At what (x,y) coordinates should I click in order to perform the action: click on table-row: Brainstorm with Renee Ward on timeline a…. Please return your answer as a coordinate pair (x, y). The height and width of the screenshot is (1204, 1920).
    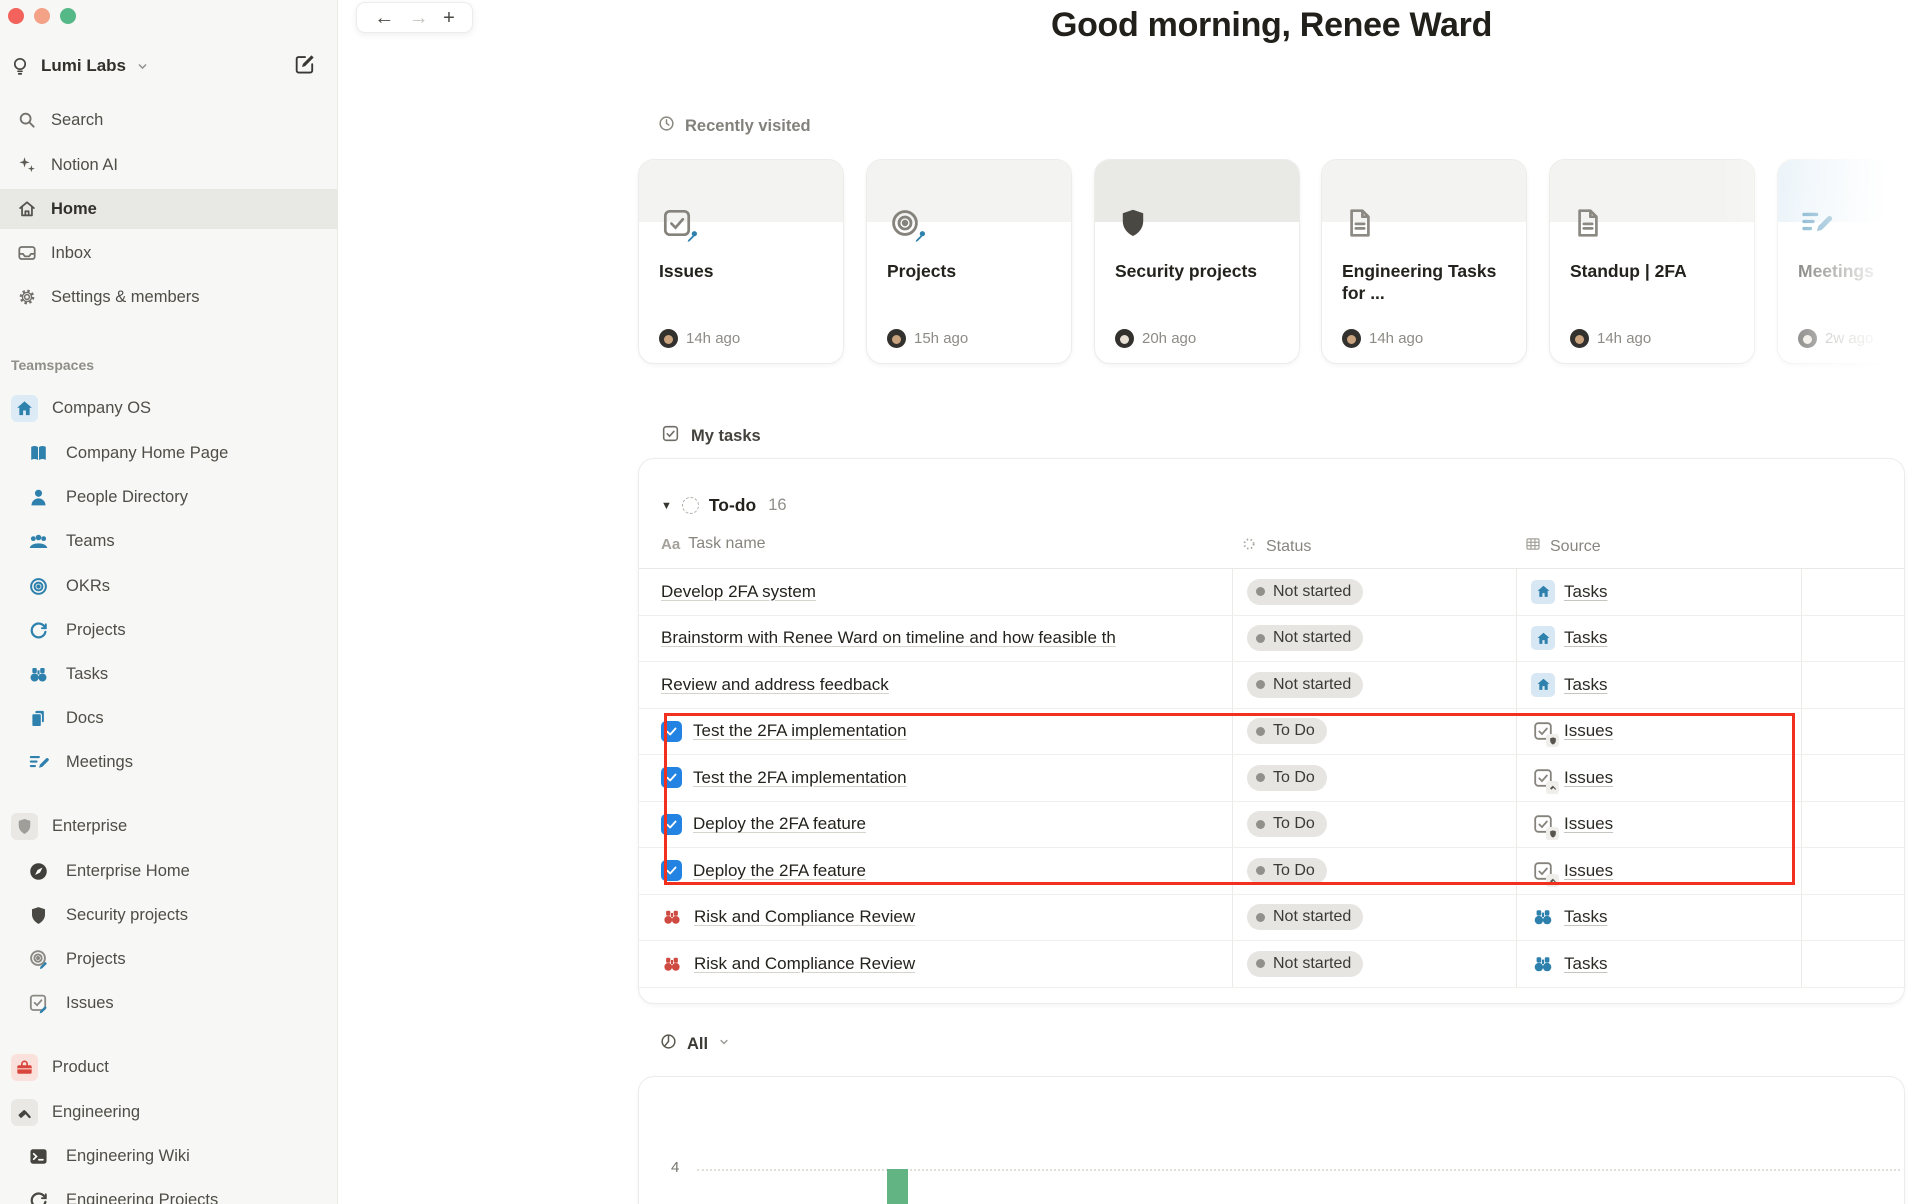
    Looking at the image, I should click on (1271, 638).